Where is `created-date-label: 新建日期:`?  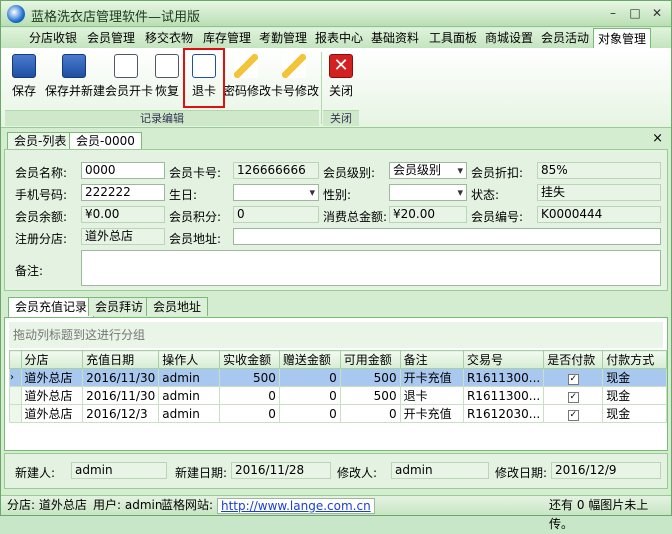 created-date-label: 新建日期: is located at coordinates (201, 473).